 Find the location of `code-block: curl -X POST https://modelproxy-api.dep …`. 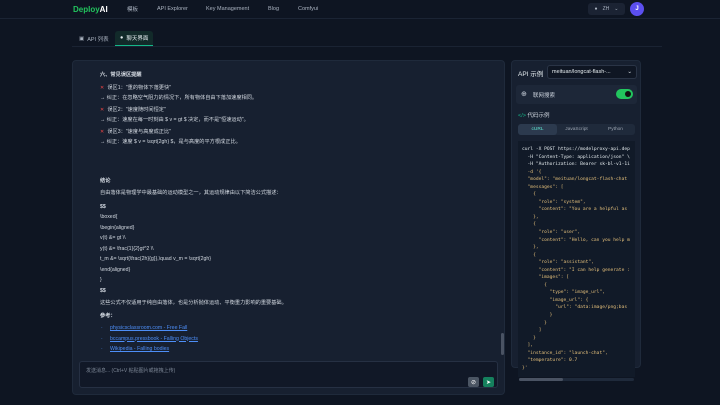

code-block: curl -X POST https://modelproxy-api.dep … is located at coordinates (576, 259).